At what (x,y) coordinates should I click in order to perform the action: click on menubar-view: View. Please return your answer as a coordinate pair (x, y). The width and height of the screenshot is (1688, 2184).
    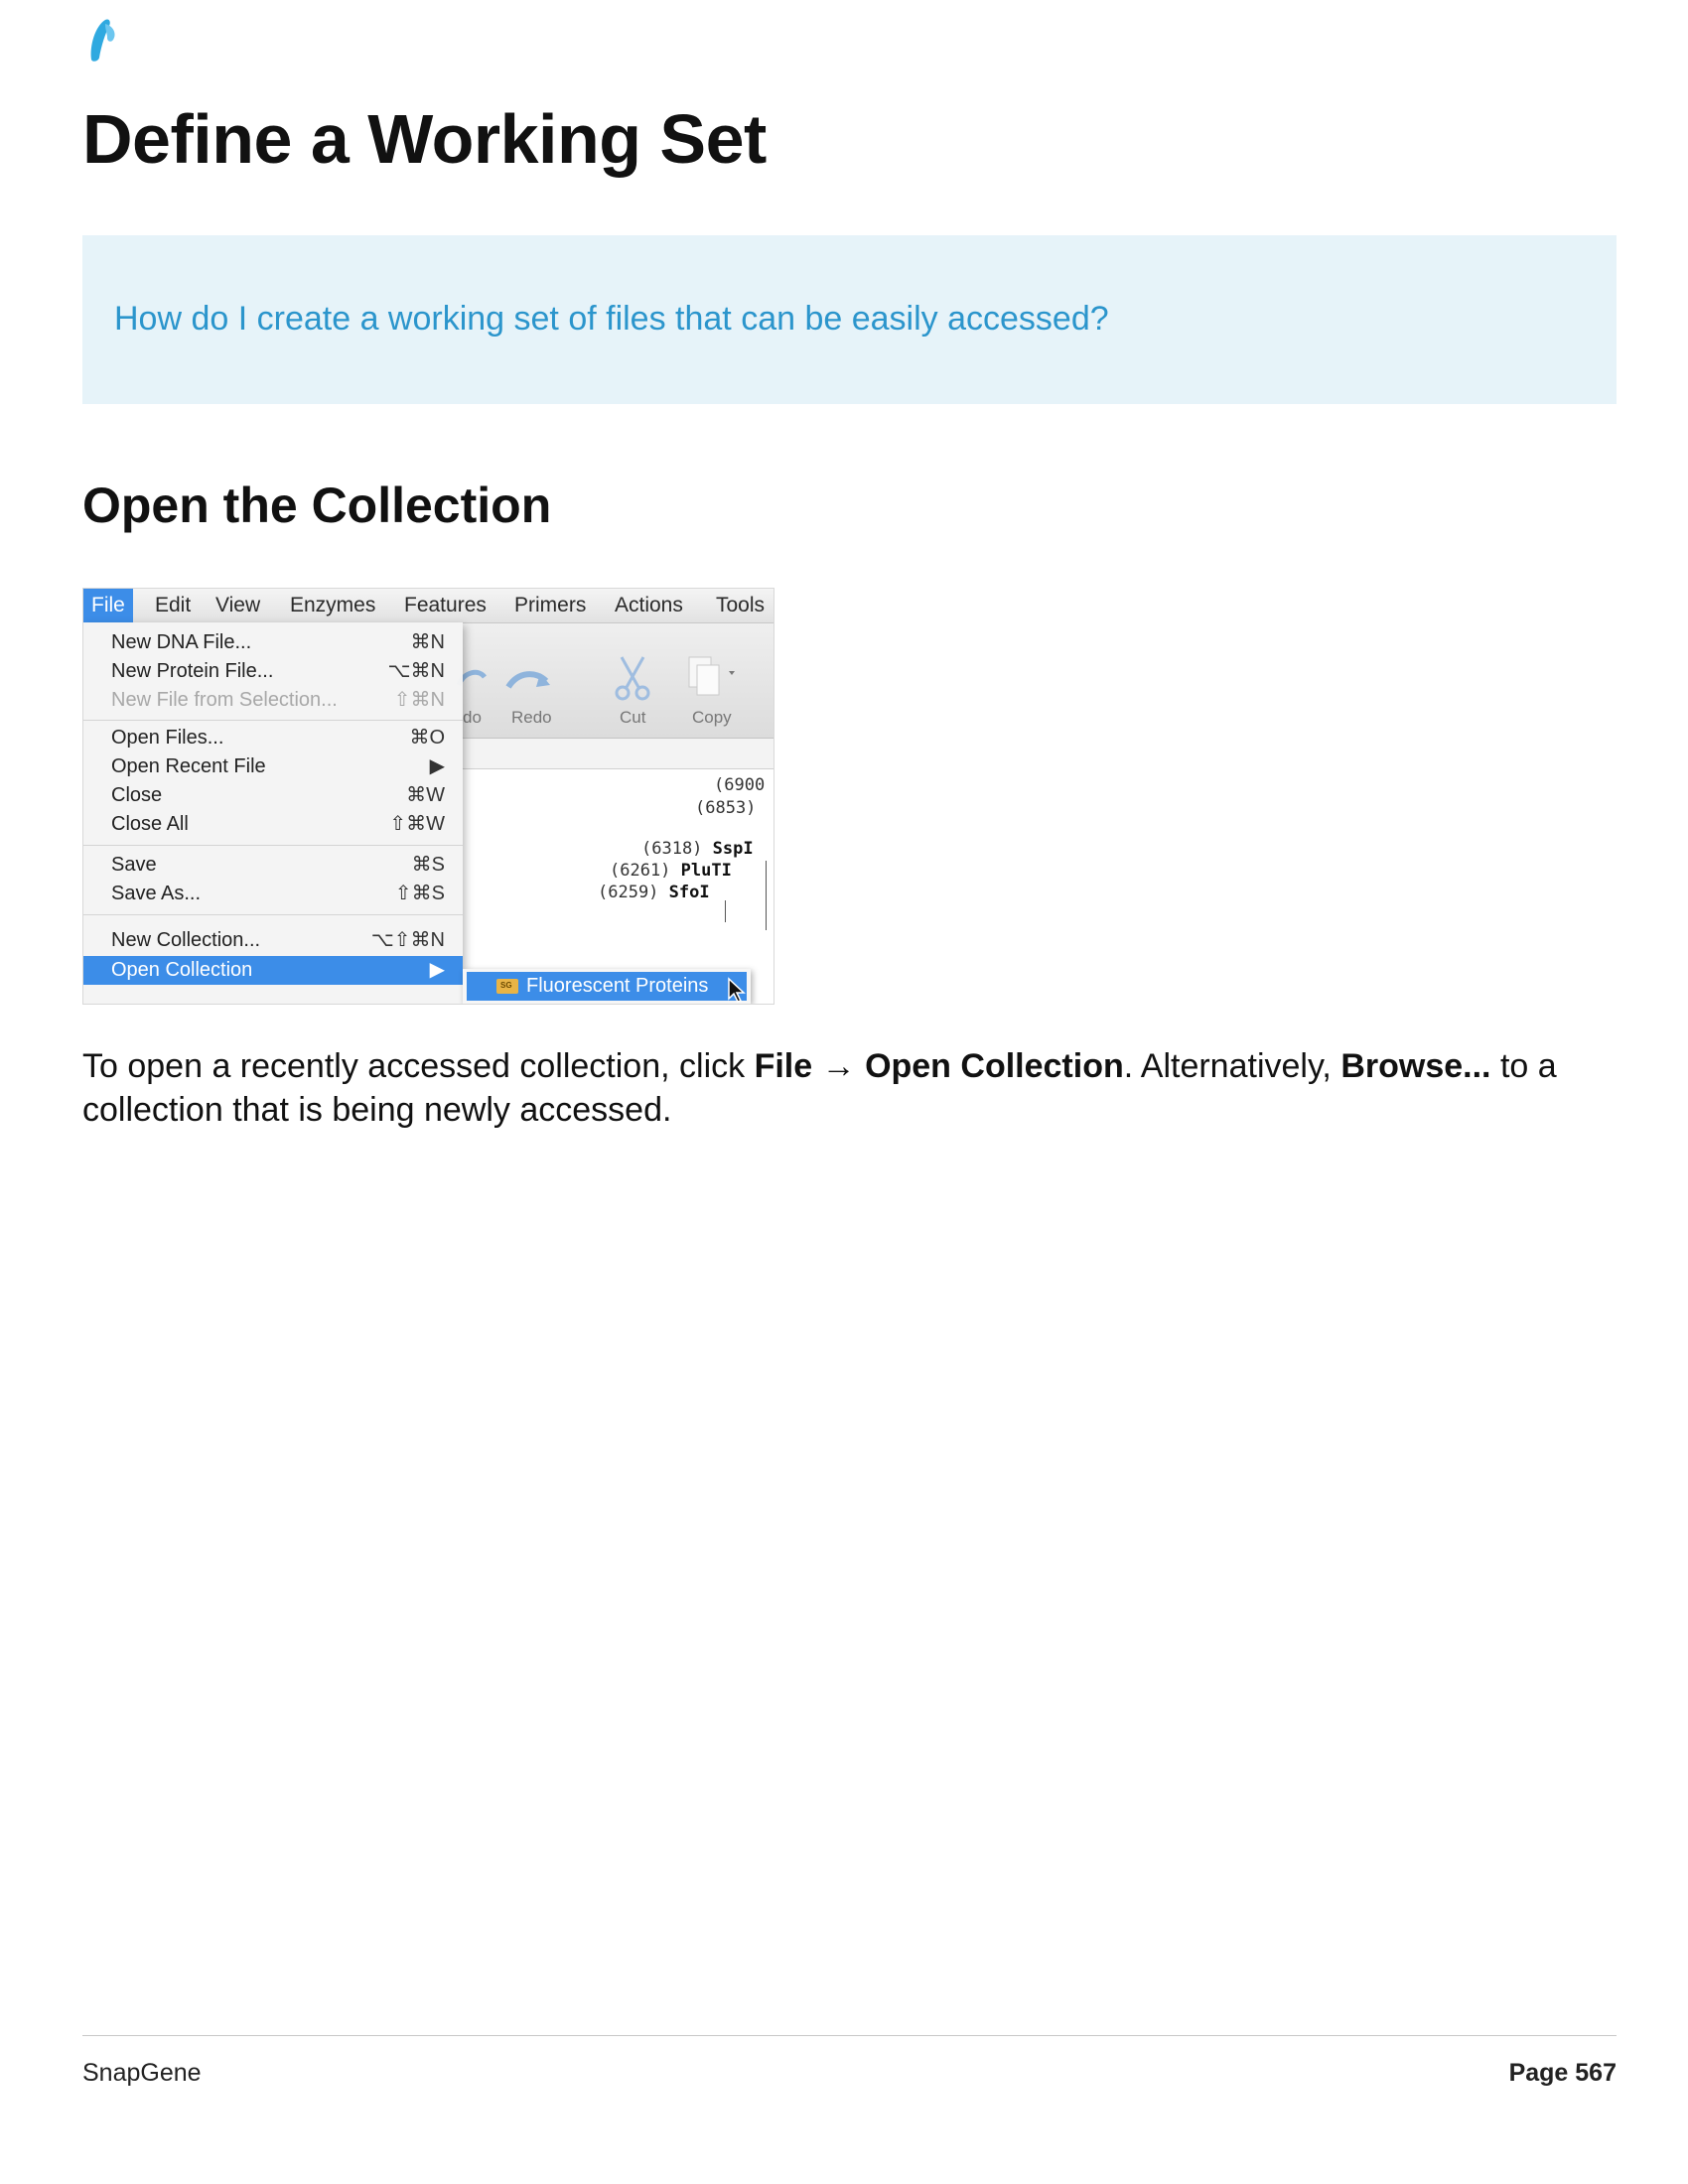
    Looking at the image, I should click on (238, 605).